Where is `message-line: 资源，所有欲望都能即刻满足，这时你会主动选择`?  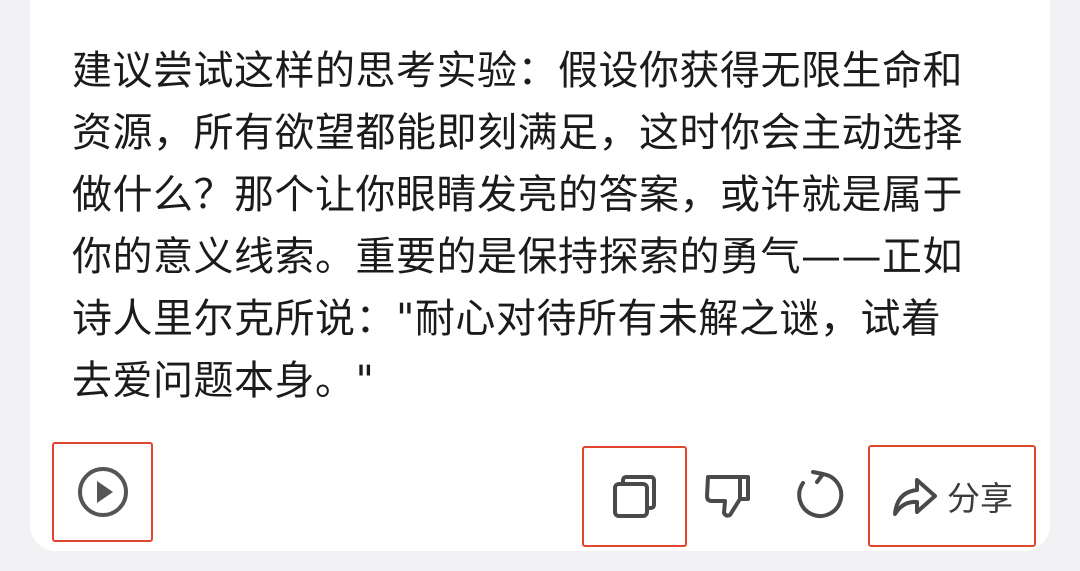
message-line: 资源，所有欲望都能即刻满足，这时你会主动选择 is located at coordinates (517, 133).